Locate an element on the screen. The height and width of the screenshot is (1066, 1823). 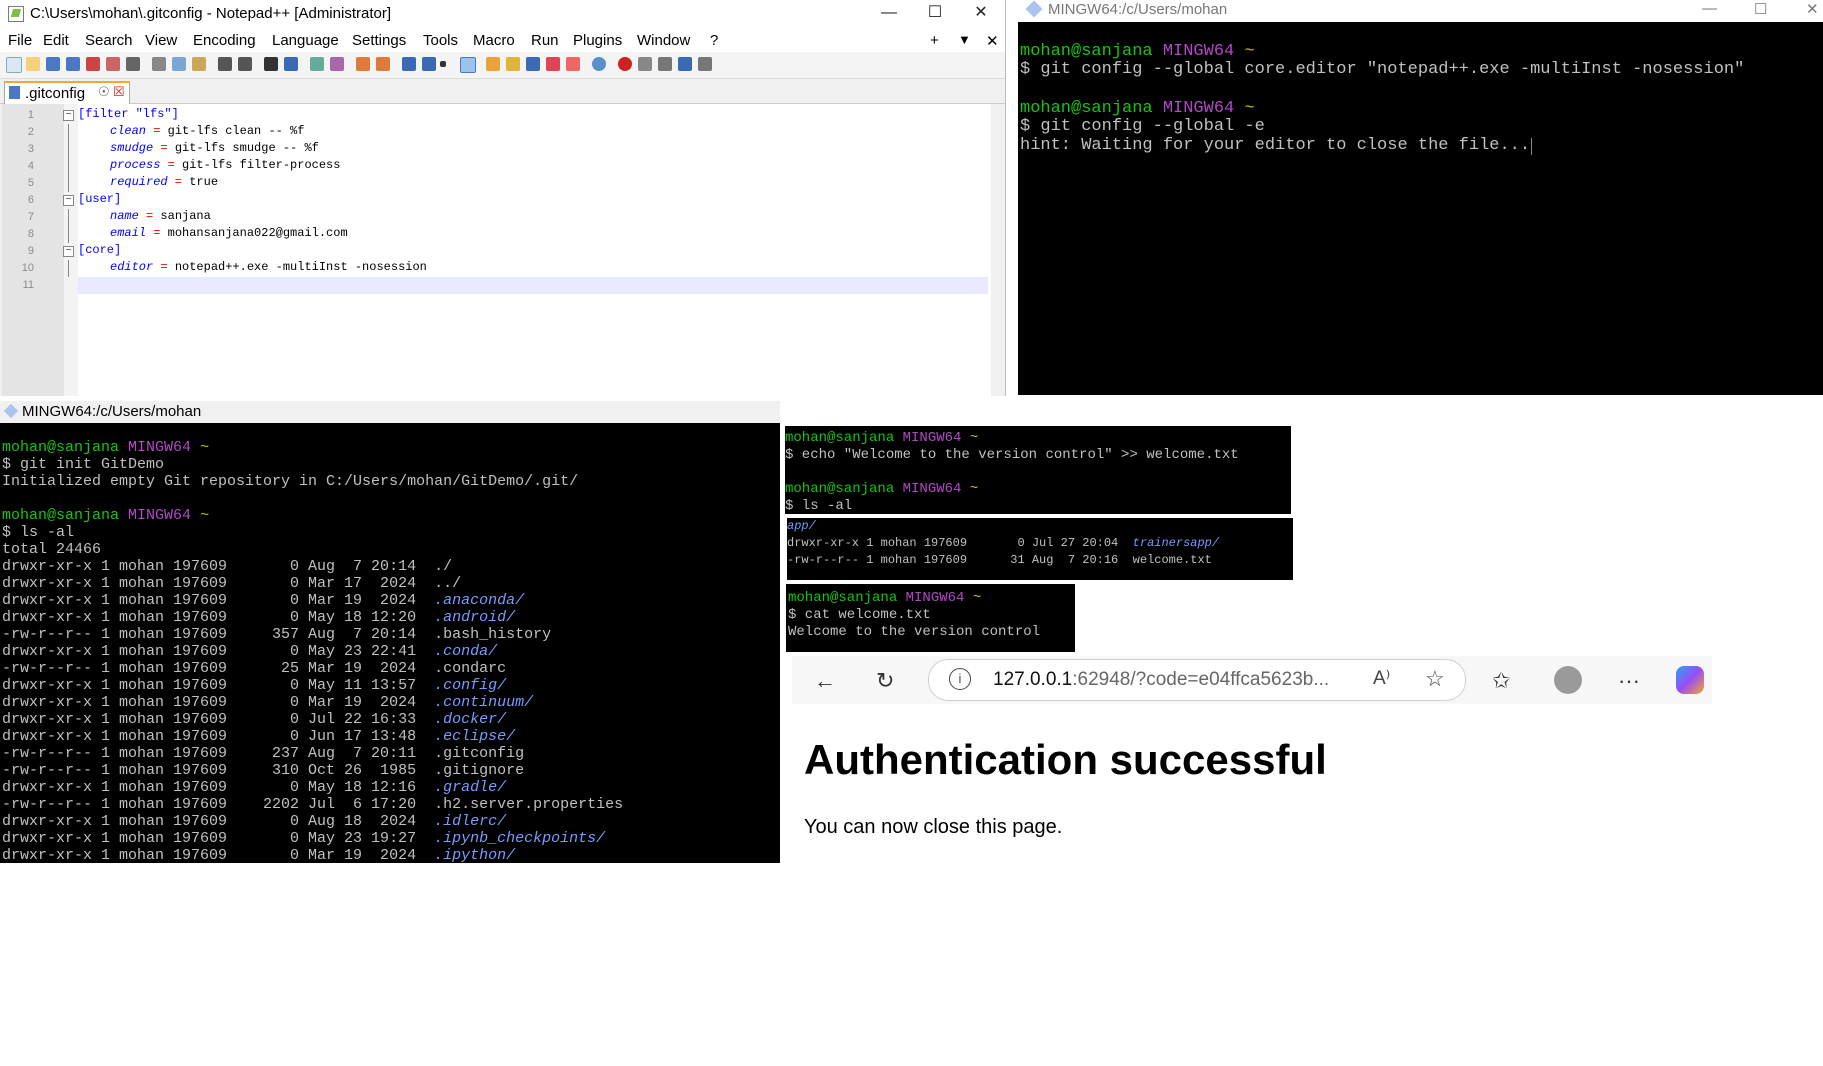
doc-list-icon is located at coordinates (533, 64).